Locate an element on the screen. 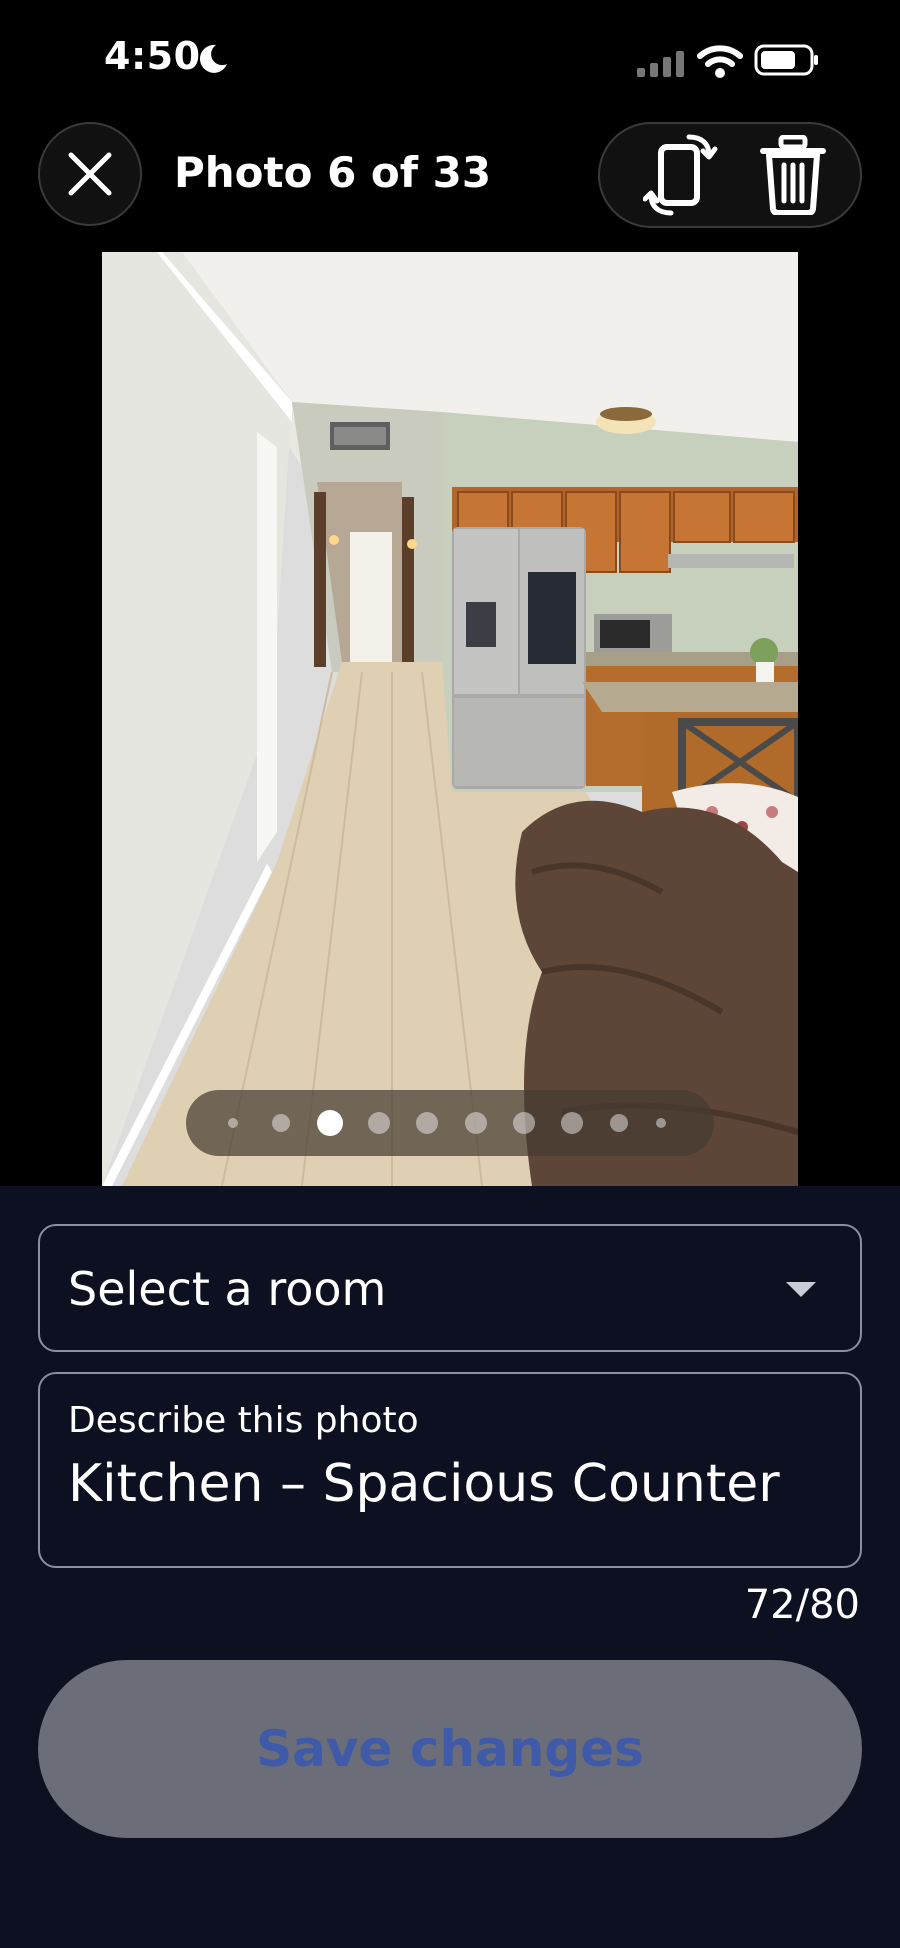 This screenshot has width=900, height=1948. status-bar: 4:50 is located at coordinates (450, 60).